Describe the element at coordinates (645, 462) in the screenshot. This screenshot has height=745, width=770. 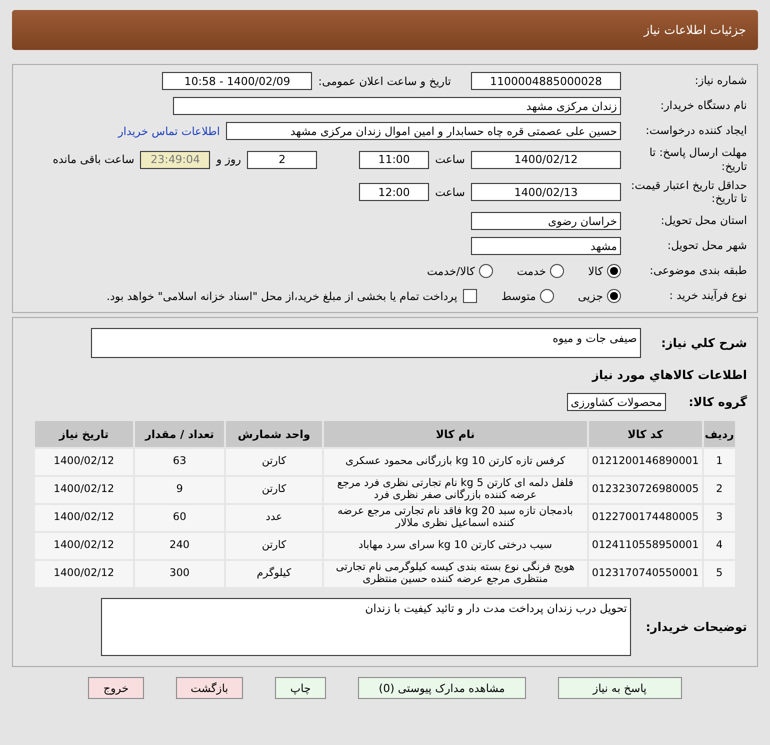
I see `table-cell: 0121200146890001` at that location.